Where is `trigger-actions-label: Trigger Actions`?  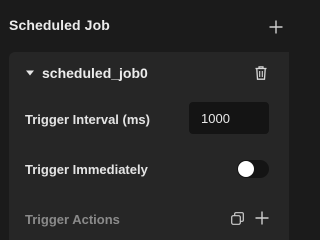 trigger-actions-label: Trigger Actions is located at coordinates (72, 219).